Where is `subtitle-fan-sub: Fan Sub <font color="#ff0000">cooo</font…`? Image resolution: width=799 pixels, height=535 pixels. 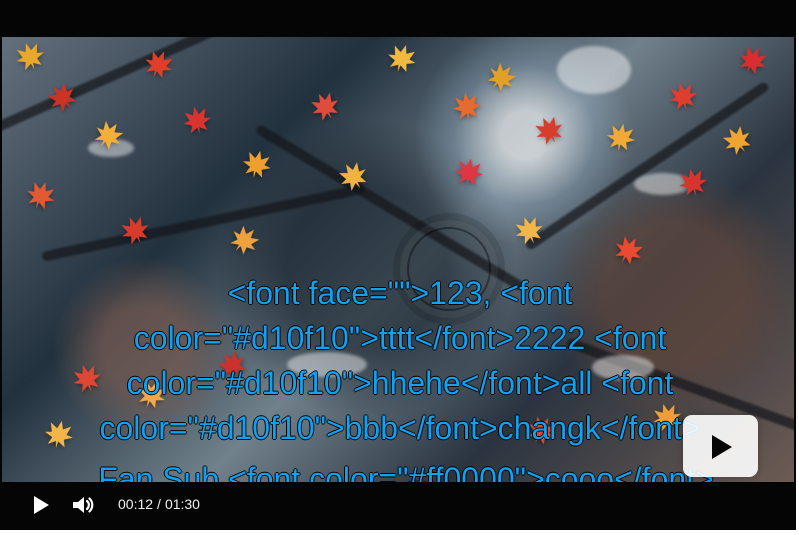
subtitle-fan-sub: Fan Sub <font color="#ff0000">cooo</font… is located at coordinates (406, 471).